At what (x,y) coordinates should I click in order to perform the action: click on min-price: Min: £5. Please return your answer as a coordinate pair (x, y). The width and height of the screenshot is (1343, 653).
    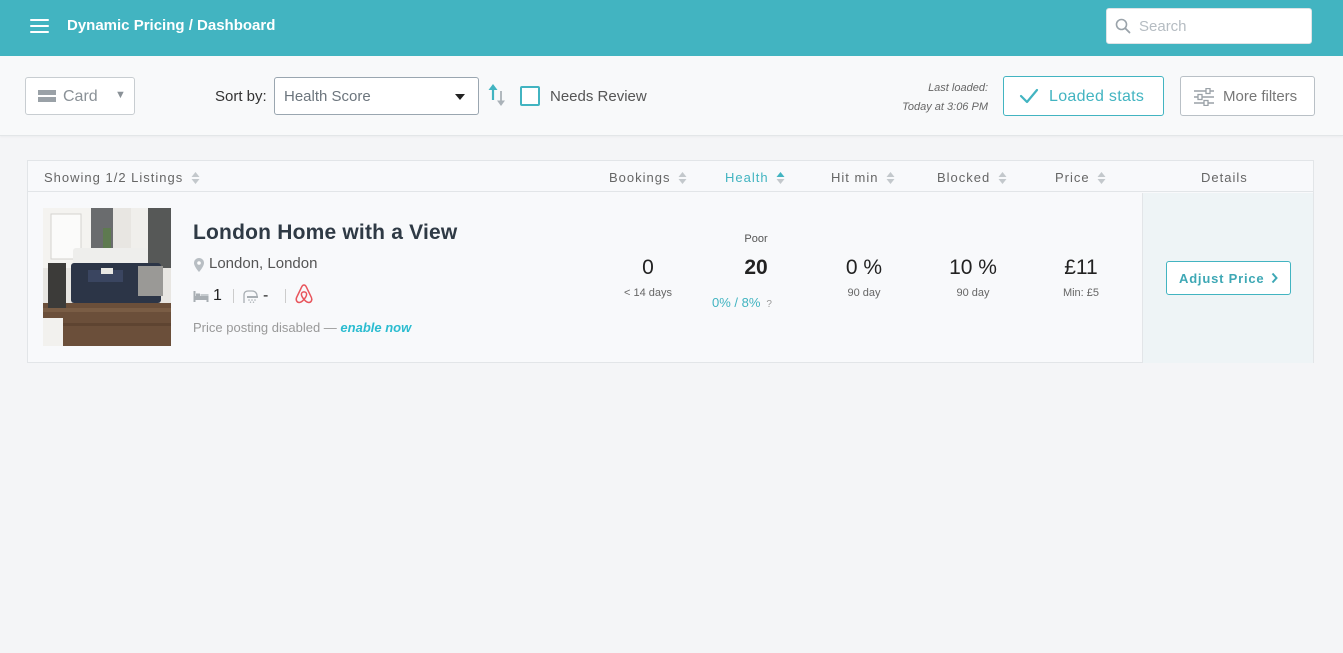
    Looking at the image, I should click on (1081, 293).